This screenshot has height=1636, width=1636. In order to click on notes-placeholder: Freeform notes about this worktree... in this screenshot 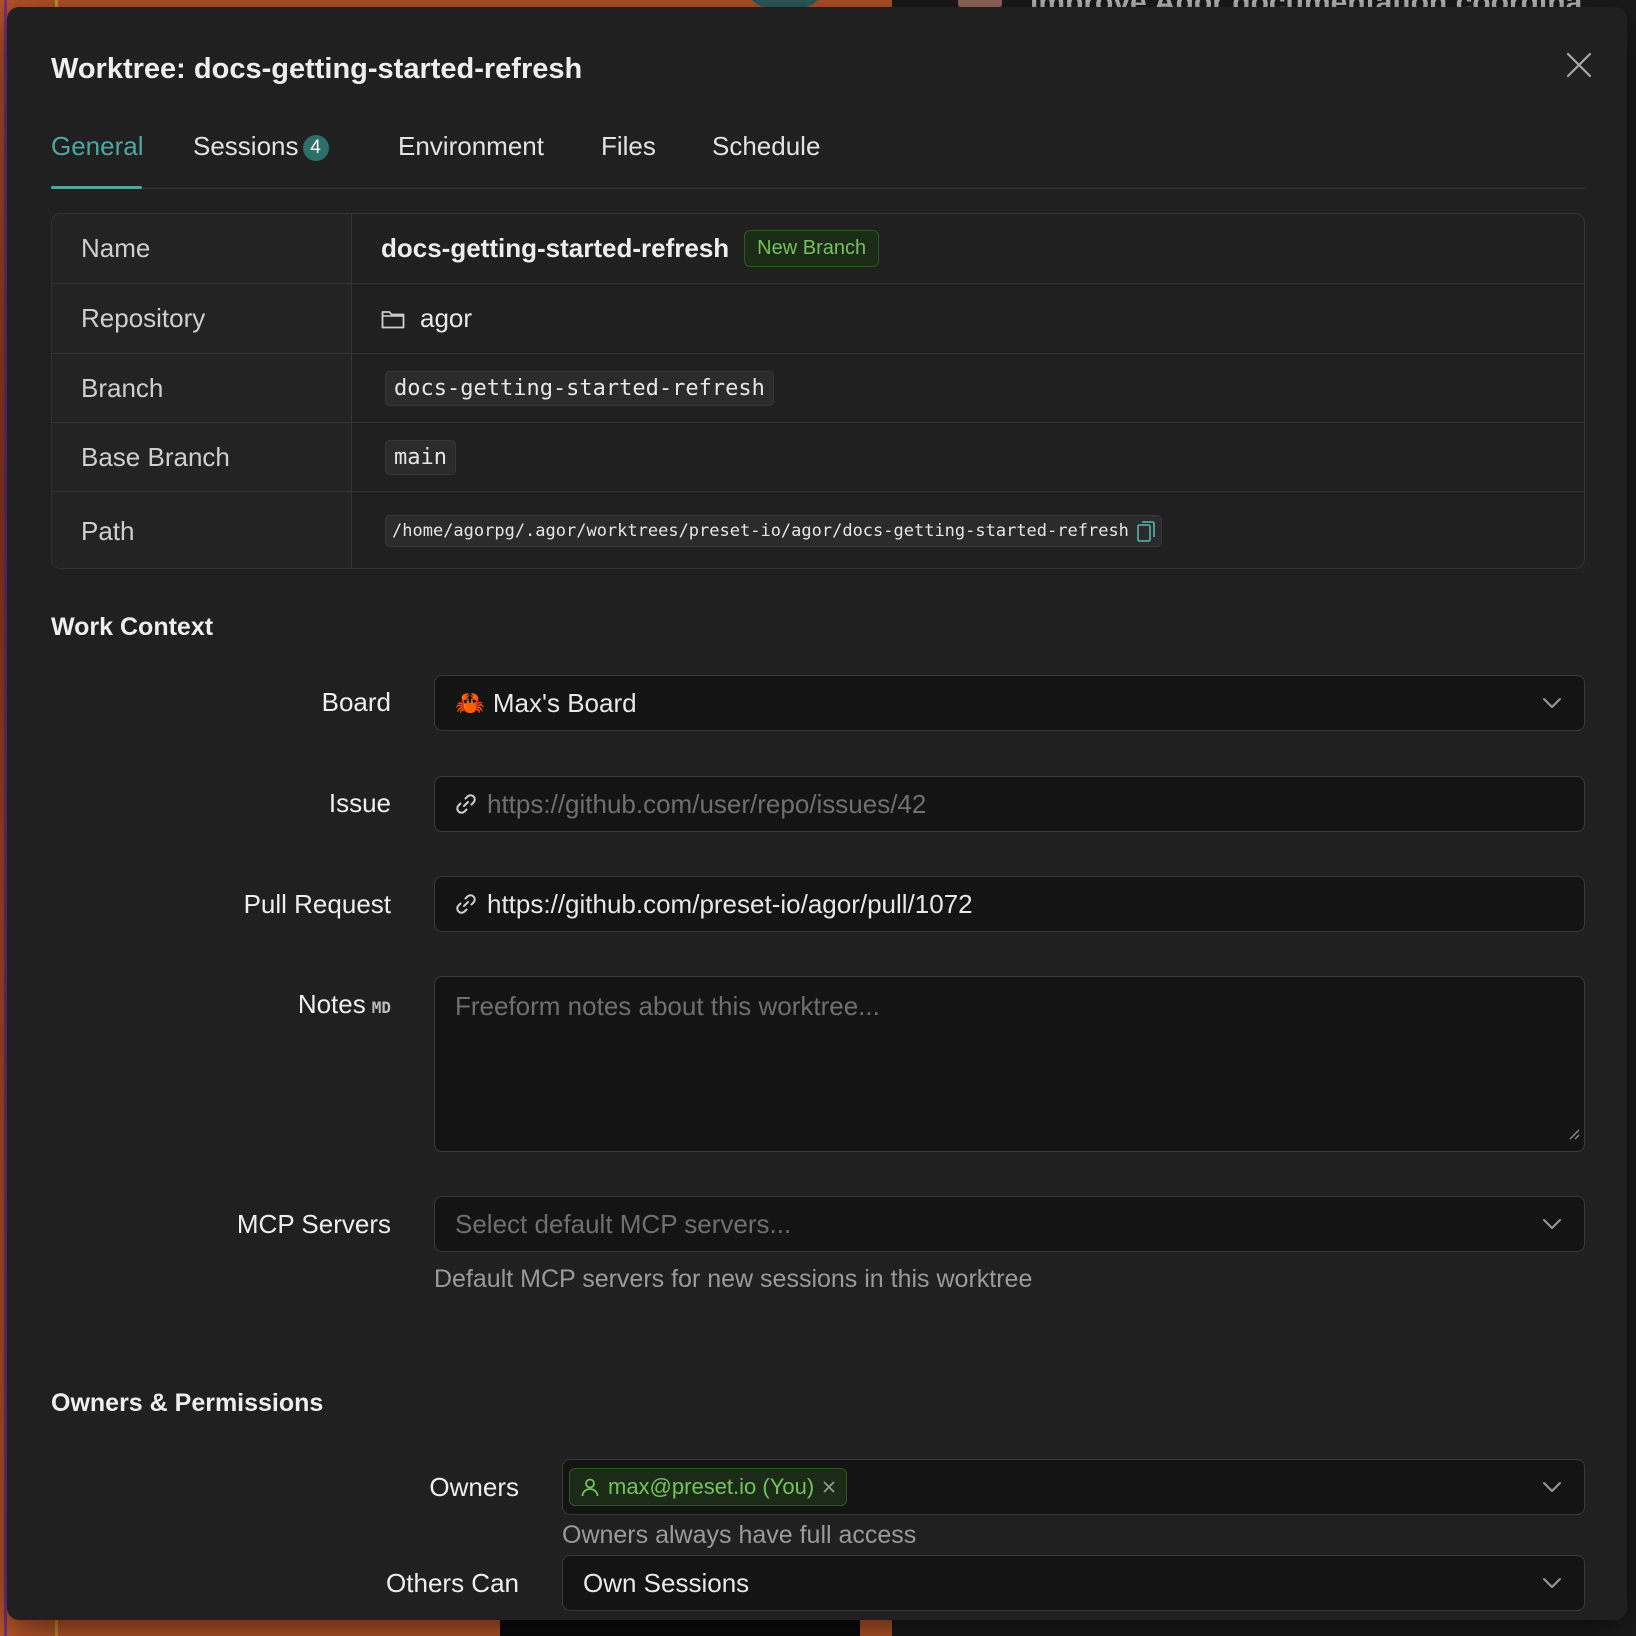, I will do `click(667, 1006)`.